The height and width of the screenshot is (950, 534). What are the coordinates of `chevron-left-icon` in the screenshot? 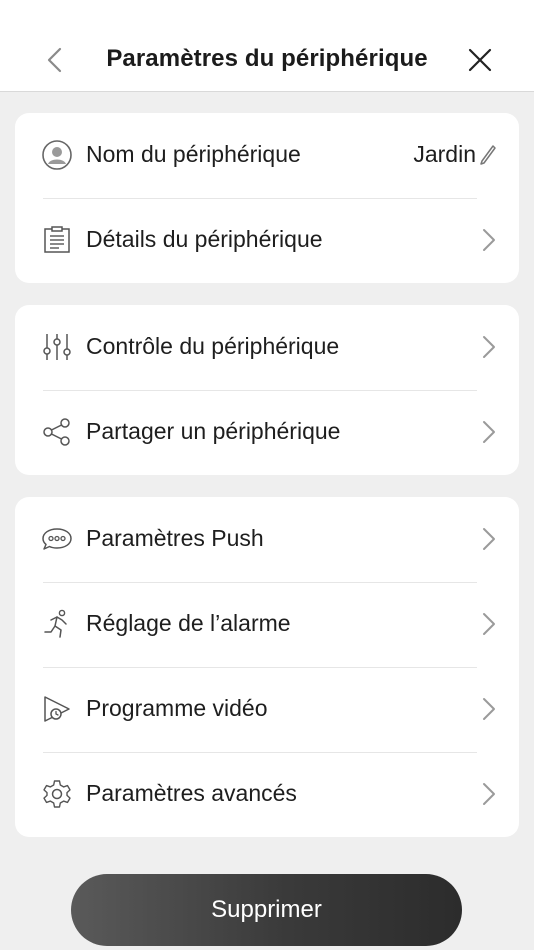 It's located at (54, 60).